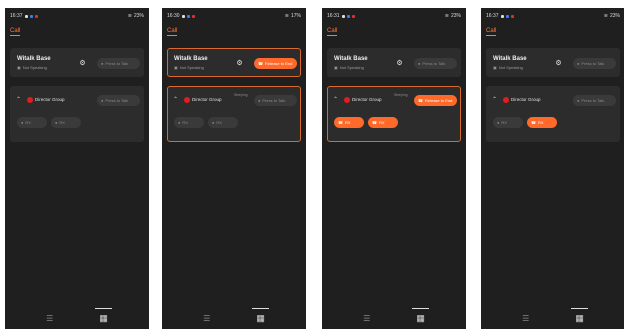 The image size is (624, 329). Describe the element at coordinates (553, 16) in the screenshot. I see `status-bar: 16:37 ≋ 23%` at that location.